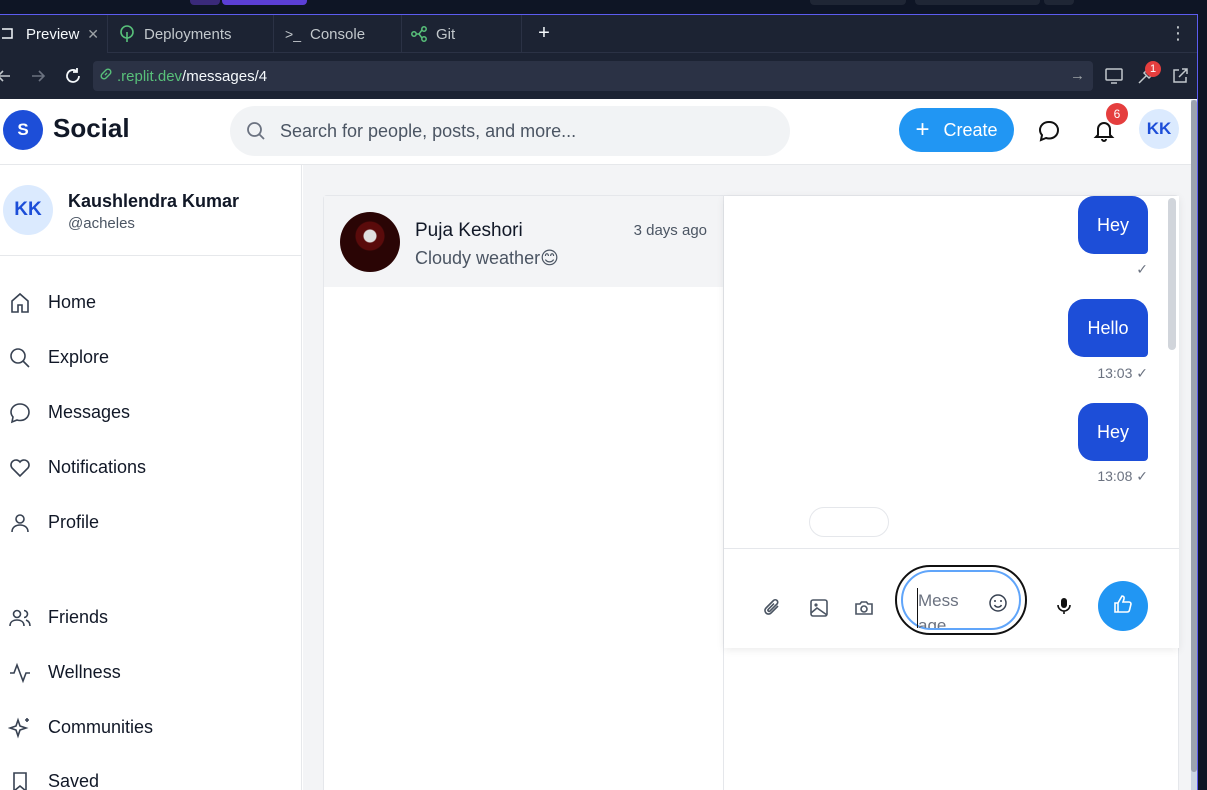 The image size is (1207, 790). What do you see at coordinates (1178, 33) in the screenshot?
I see `more-options-icon: ⋮` at bounding box center [1178, 33].